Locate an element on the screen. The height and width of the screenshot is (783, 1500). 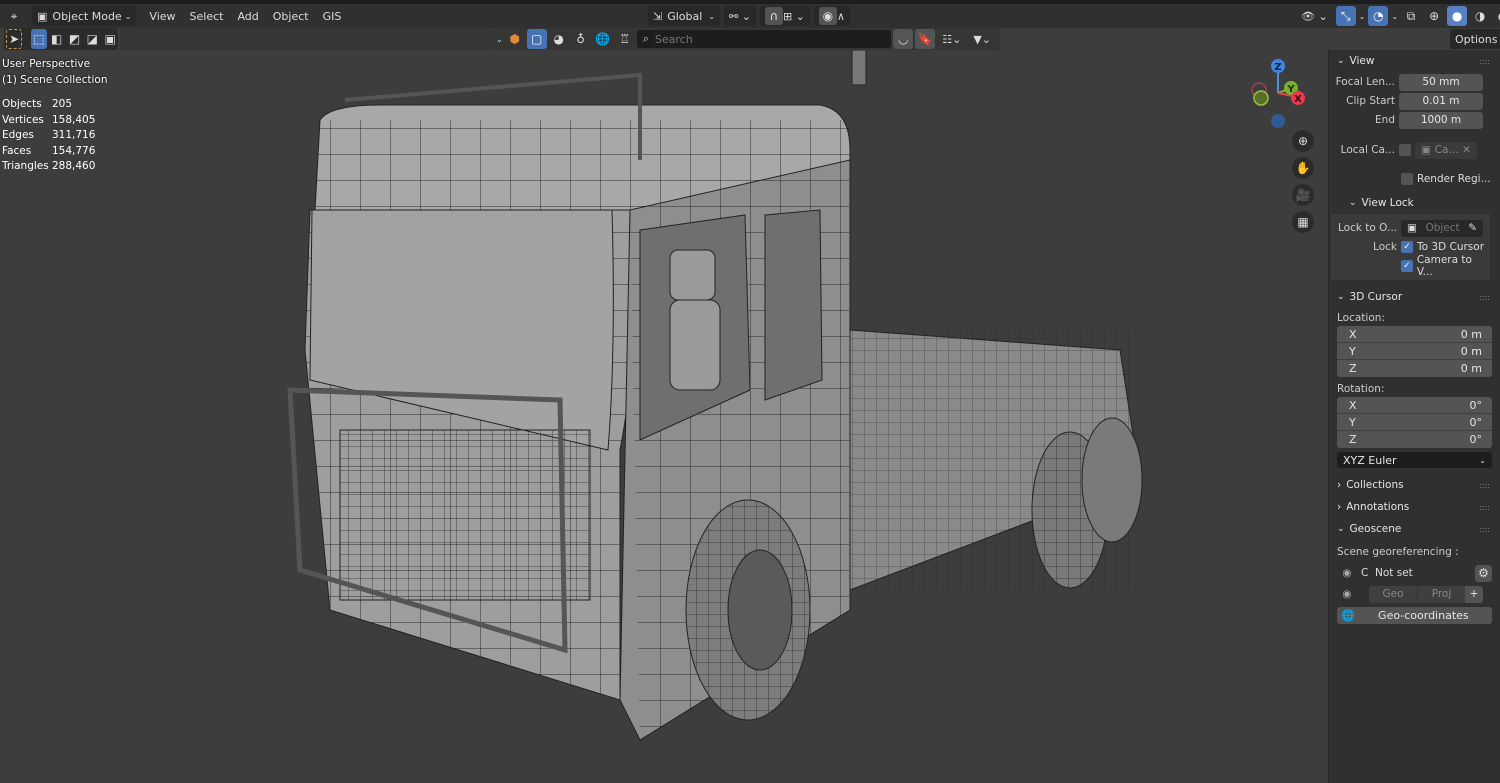
select-invert-mode: ◪ is located at coordinates (92, 39).